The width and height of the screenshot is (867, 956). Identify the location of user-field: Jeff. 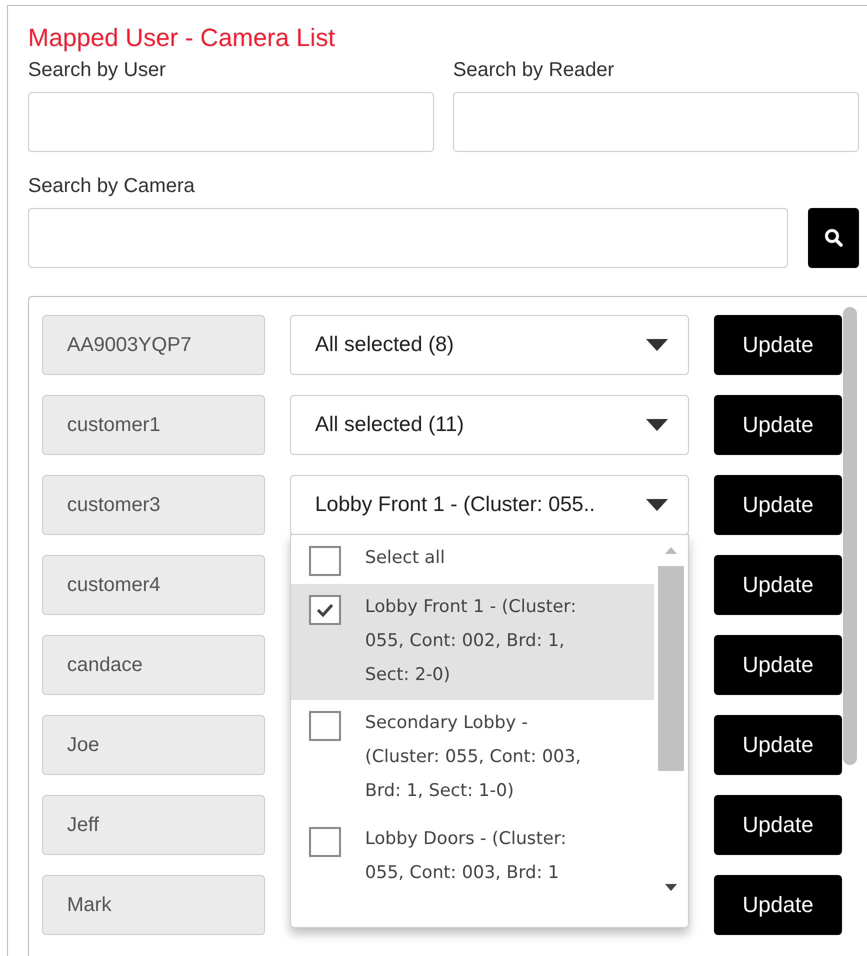
(153, 825).